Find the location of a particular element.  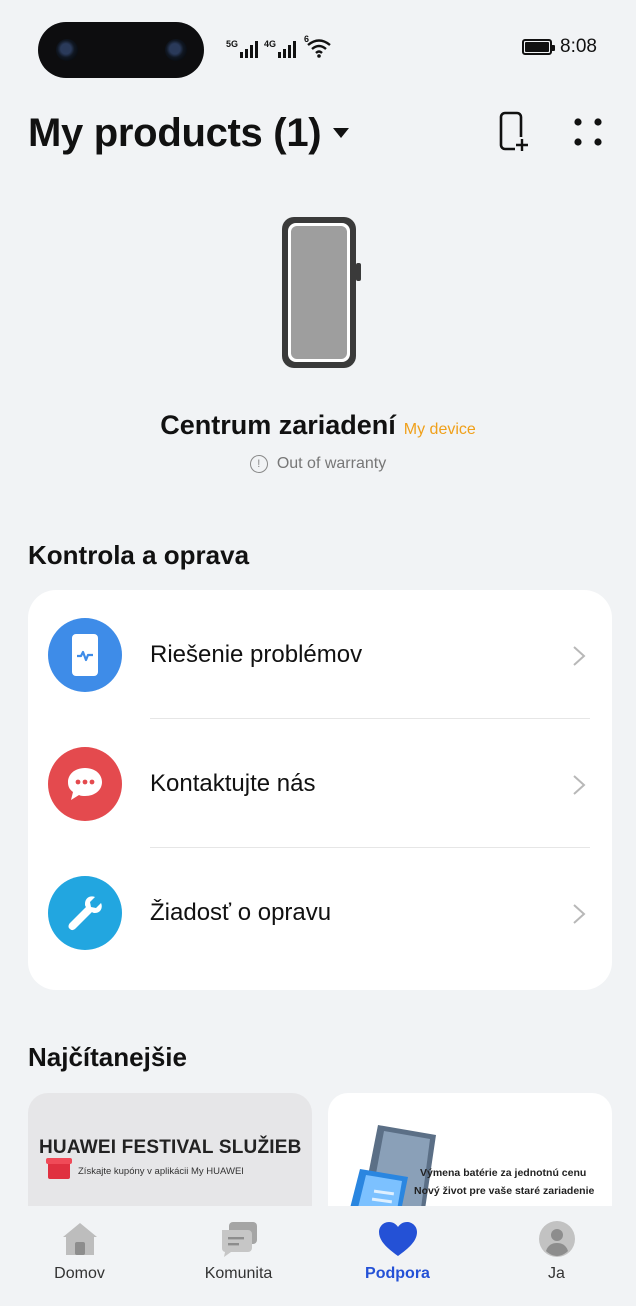

my-device-badge: My device is located at coordinates (439, 429).